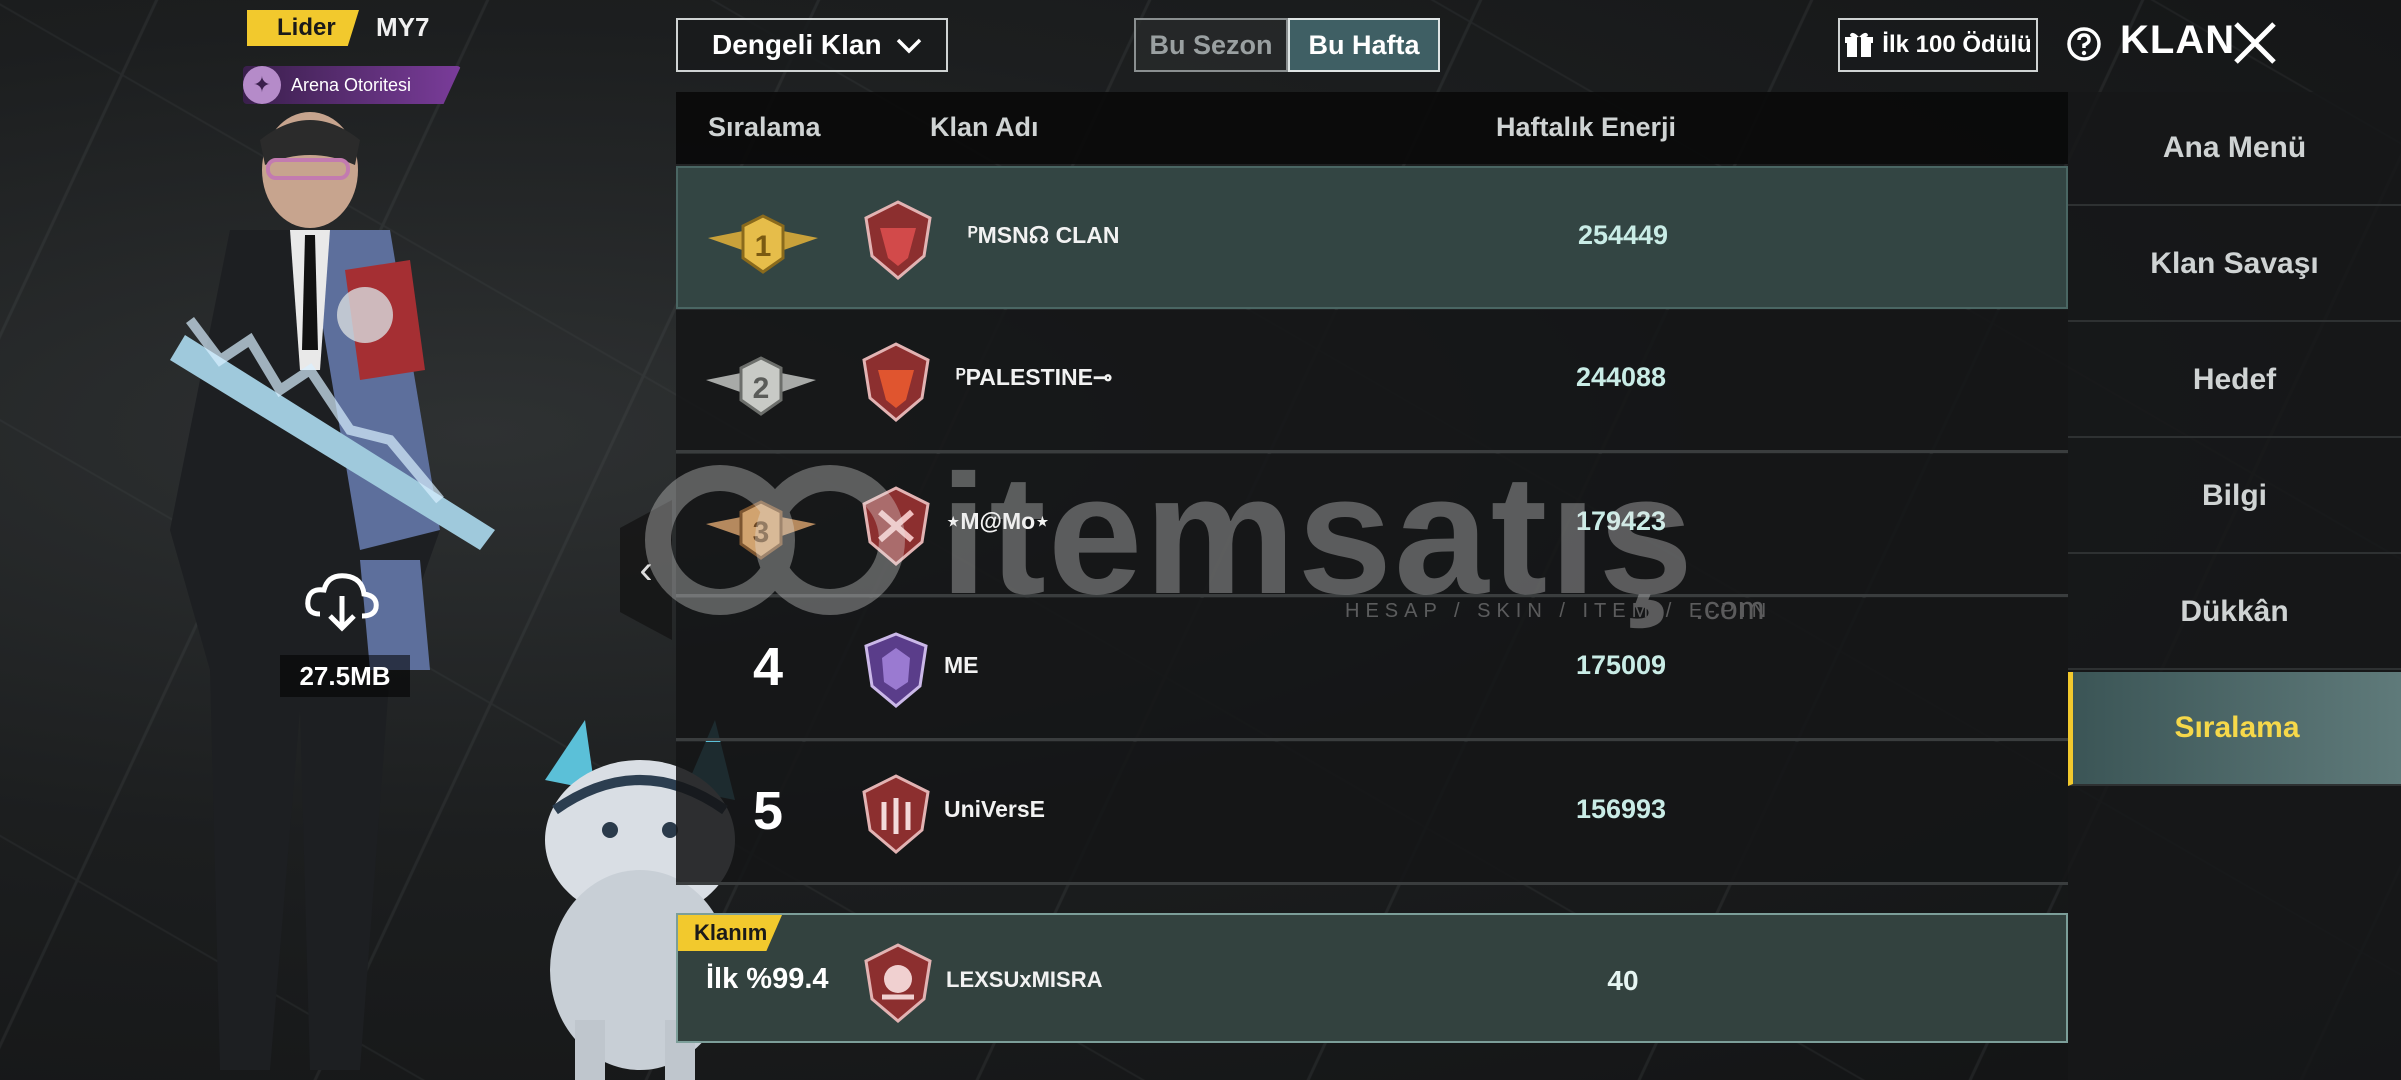 The image size is (2401, 1080). Describe the element at coordinates (345, 676) in the screenshot. I see `download-size: 27.5MB` at that location.